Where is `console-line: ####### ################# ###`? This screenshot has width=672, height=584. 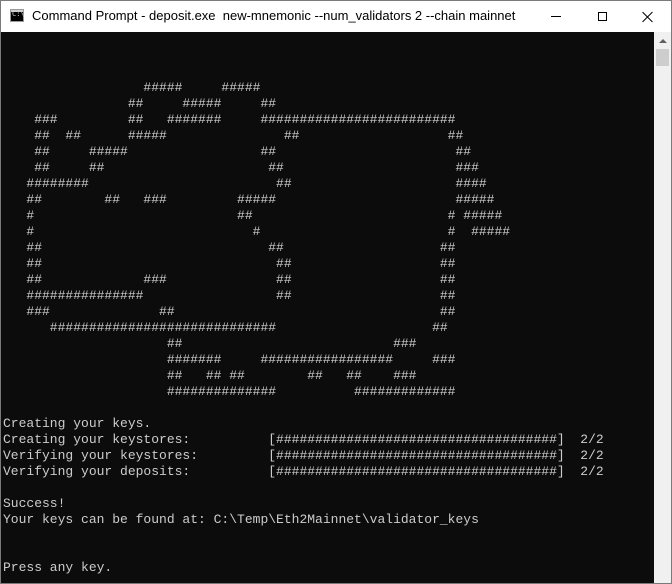 console-line: ####### ################# ### is located at coordinates (229, 359).